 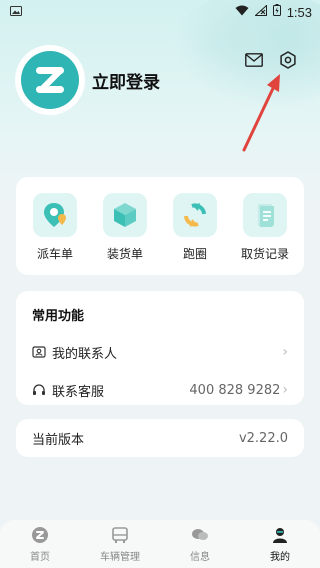 I want to click on quick-action-loading: 装货单, so click(x=125, y=234).